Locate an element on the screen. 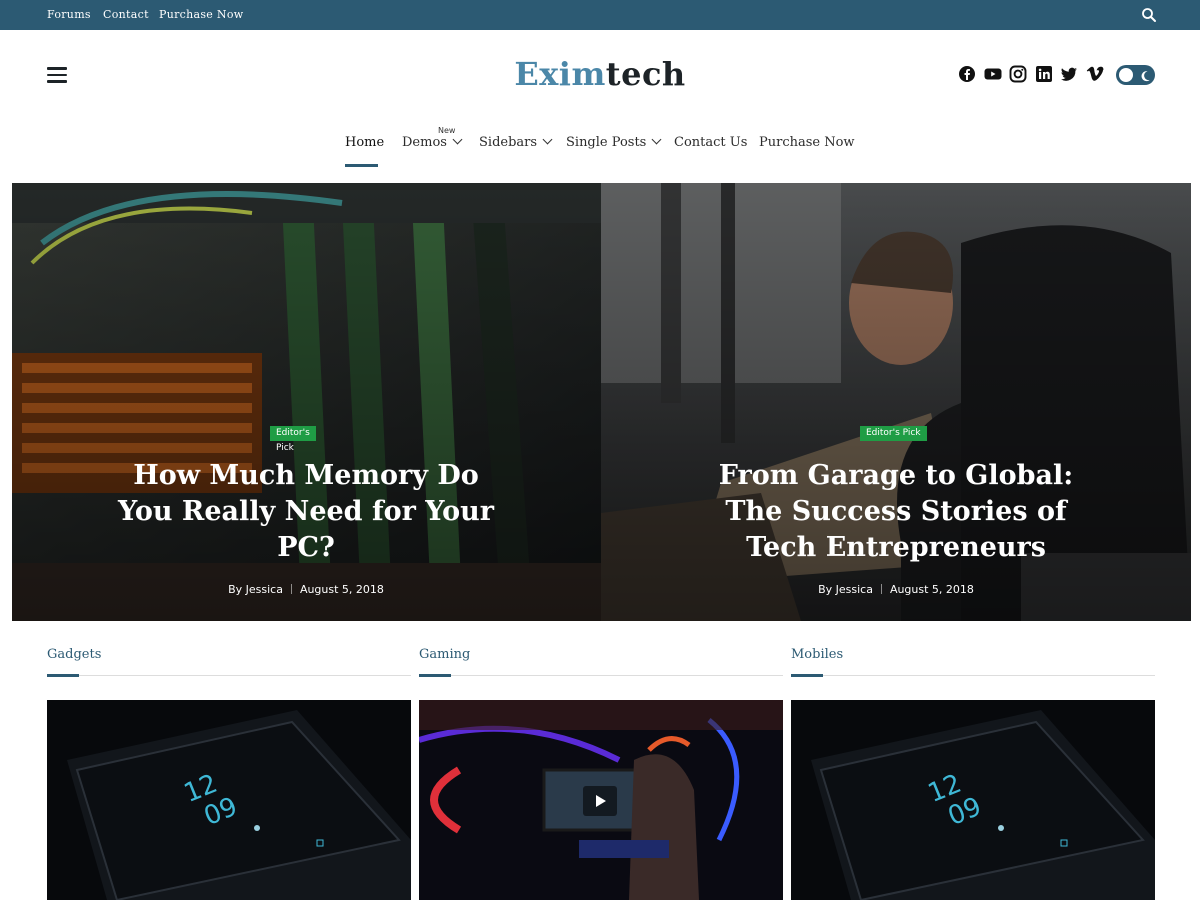 The image size is (1200, 900). topbar-link-forums: Forums is located at coordinates (69, 14).